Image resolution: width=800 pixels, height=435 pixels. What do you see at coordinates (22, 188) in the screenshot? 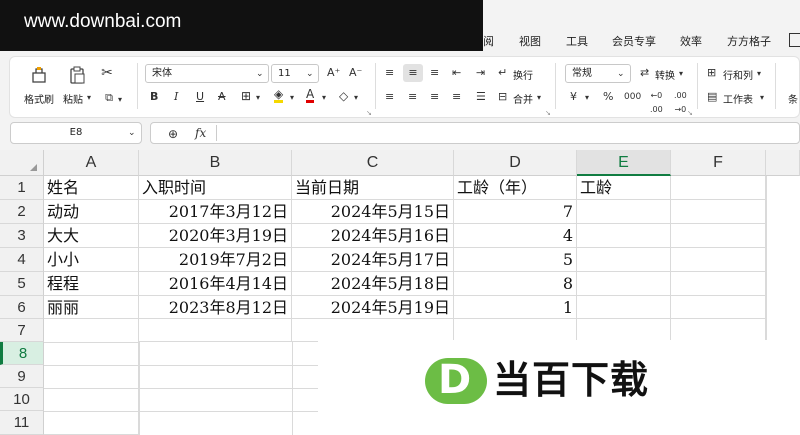
I see `row-header: 1` at bounding box center [22, 188].